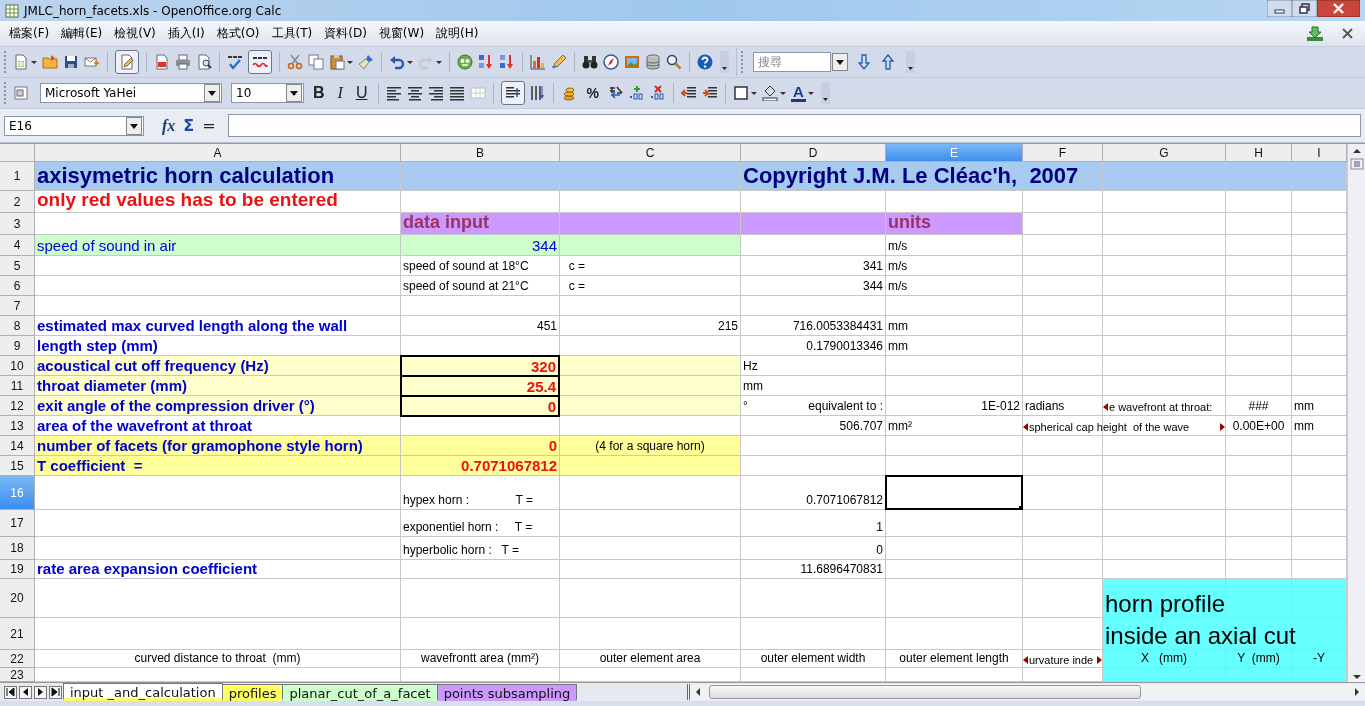 The height and width of the screenshot is (706, 1365). What do you see at coordinates (17, 675) in the screenshot?
I see `row-header: 23` at bounding box center [17, 675].